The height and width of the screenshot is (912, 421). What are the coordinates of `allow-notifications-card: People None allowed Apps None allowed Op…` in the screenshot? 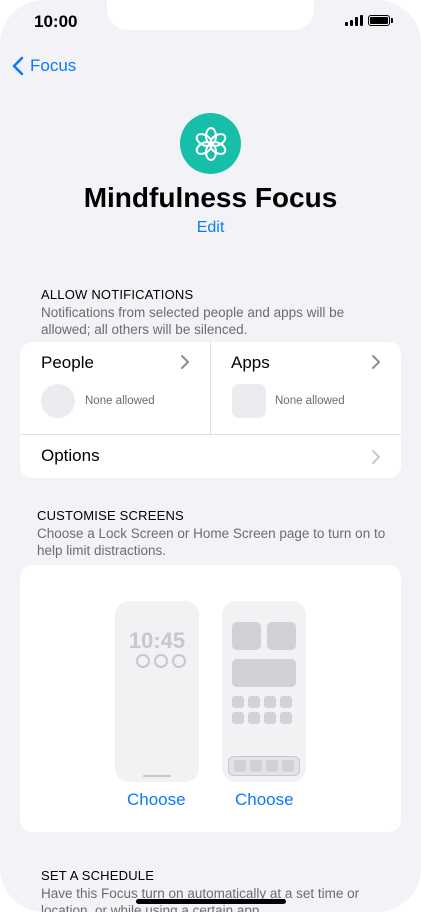 It's located at (210, 410).